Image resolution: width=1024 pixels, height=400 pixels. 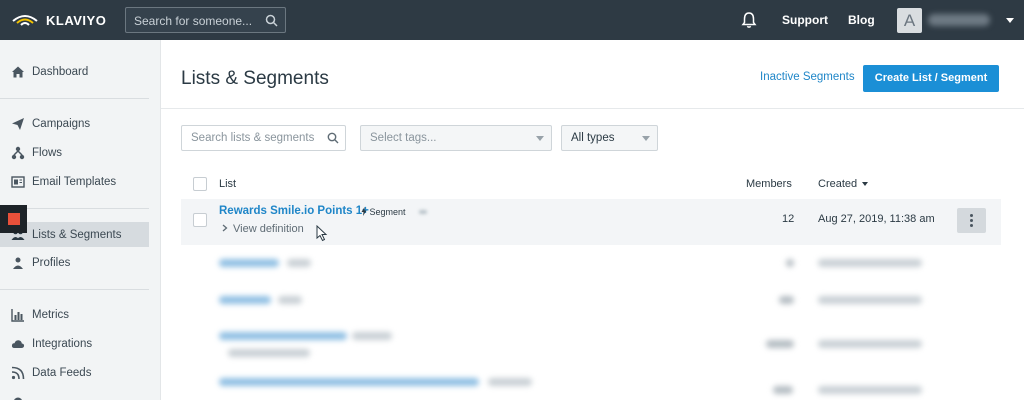 What do you see at coordinates (18, 343) in the screenshot?
I see `cloud-icon` at bounding box center [18, 343].